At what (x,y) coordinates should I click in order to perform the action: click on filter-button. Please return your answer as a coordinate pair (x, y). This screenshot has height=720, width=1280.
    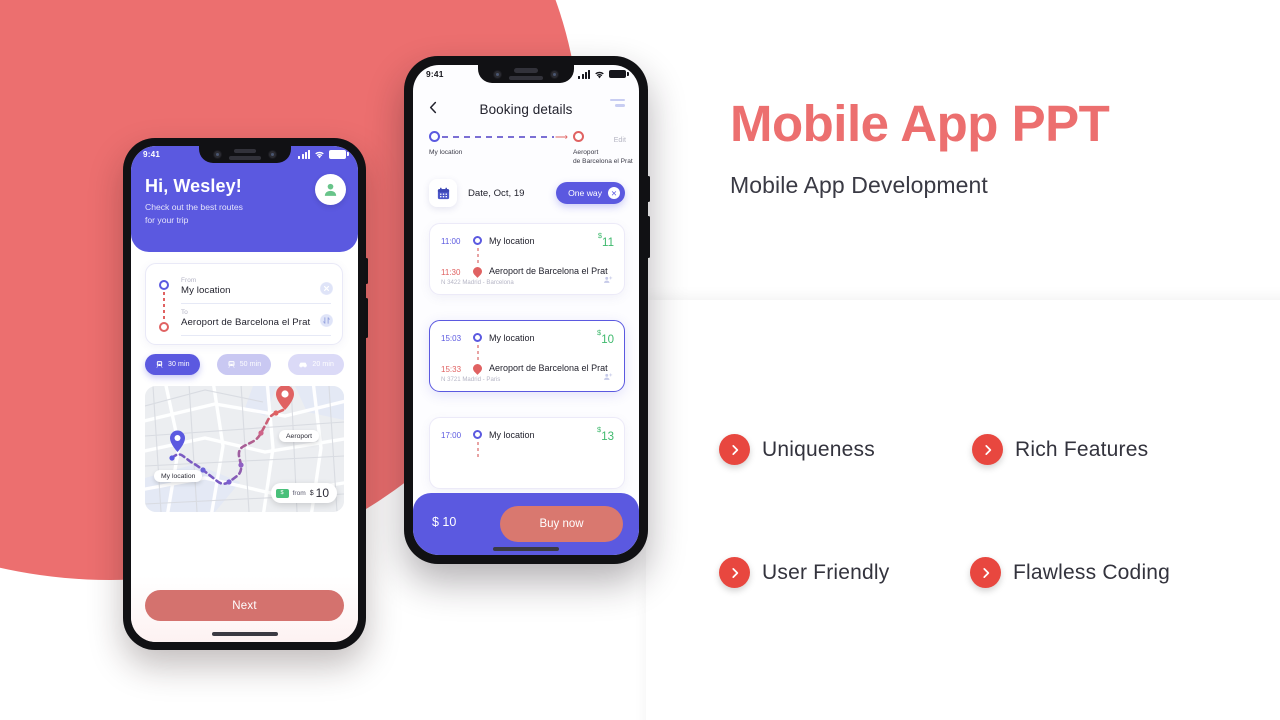
    Looking at the image, I should click on (617, 103).